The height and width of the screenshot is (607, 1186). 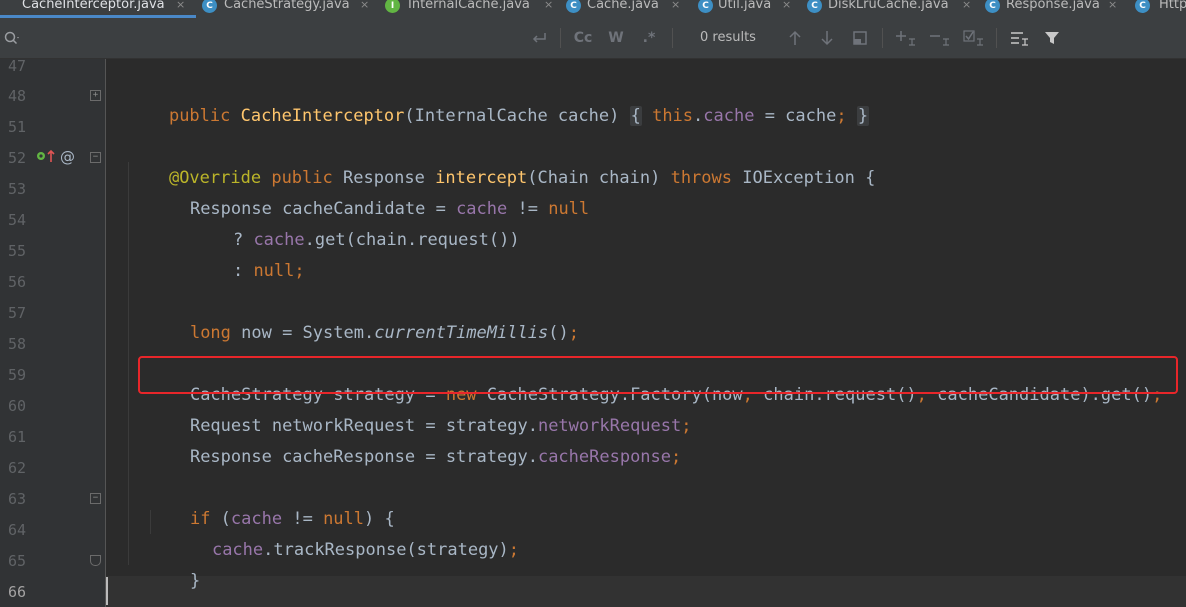 I want to click on line-number: 65, so click(x=17, y=561).